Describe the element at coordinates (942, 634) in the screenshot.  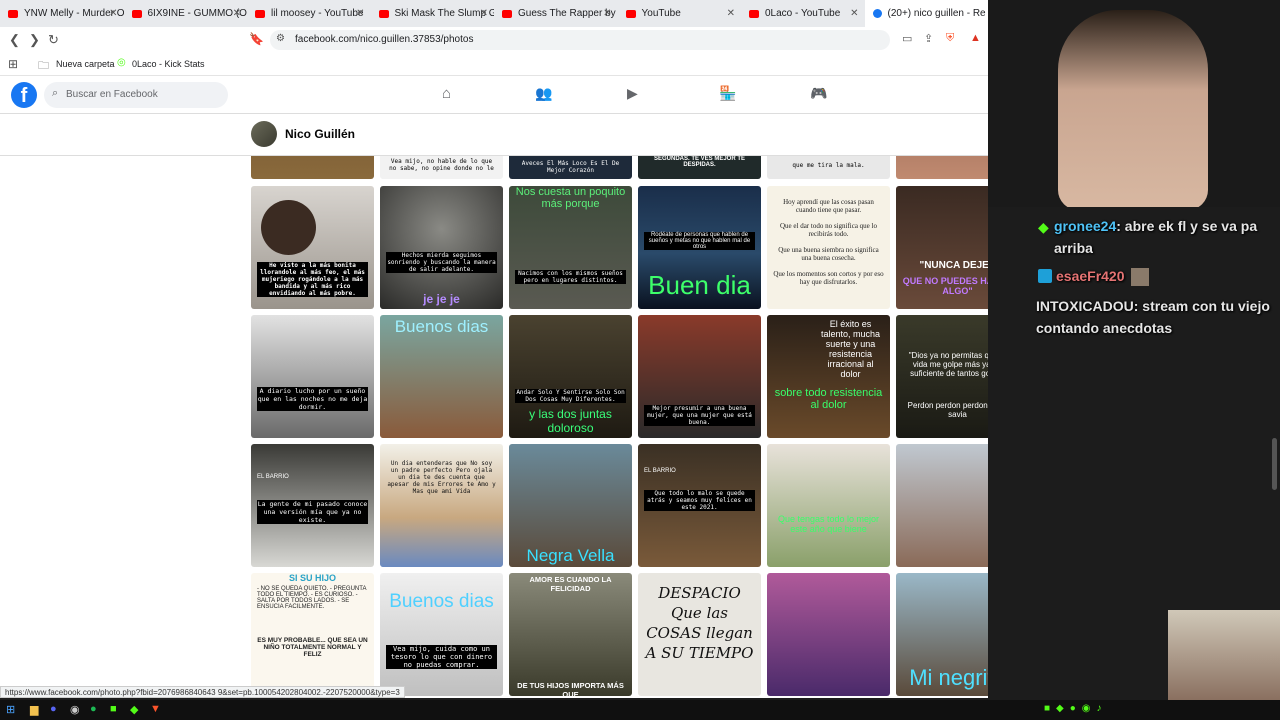
I see `photo-thumbnail: Mi negrita` at that location.